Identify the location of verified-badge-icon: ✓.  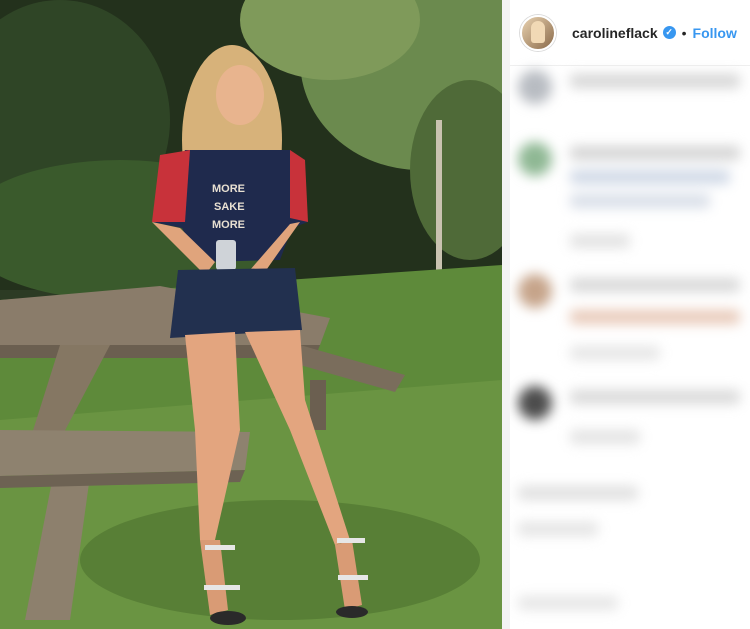
(669, 32).